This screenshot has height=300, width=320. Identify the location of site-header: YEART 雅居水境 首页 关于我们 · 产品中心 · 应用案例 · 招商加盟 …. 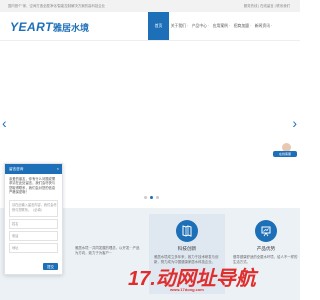
(150, 26).